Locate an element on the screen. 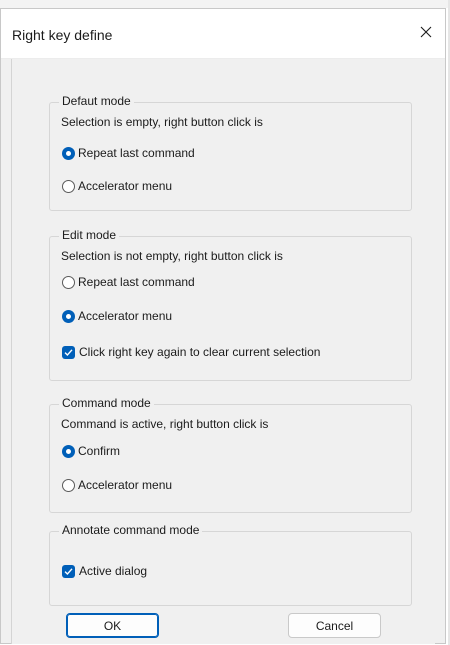 Image resolution: width=450 pixels, height=645 pixels. annotate-mode-group-title: Annotate command mode is located at coordinates (131, 530).